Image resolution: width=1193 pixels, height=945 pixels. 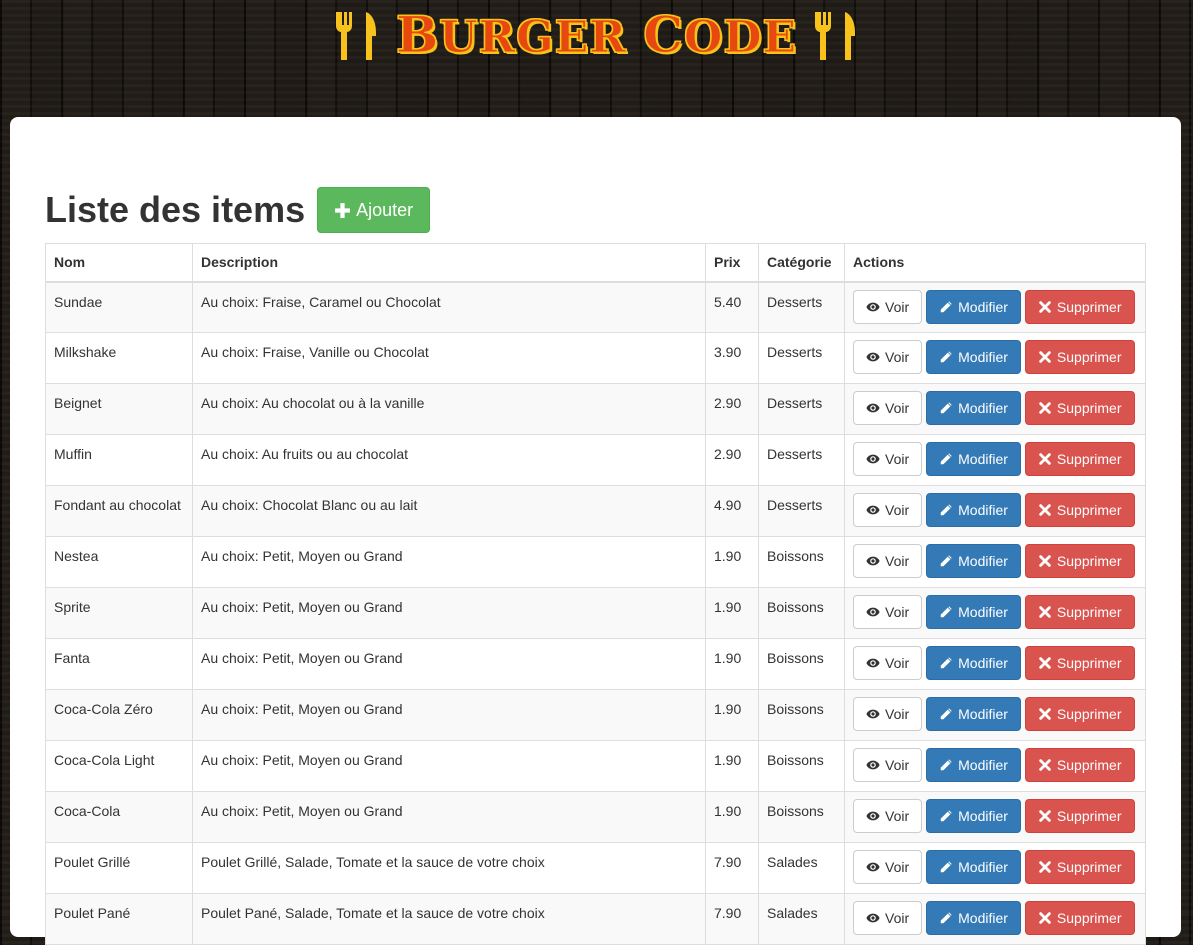 What do you see at coordinates (449, 263) in the screenshot?
I see `column-header-description: Description` at bounding box center [449, 263].